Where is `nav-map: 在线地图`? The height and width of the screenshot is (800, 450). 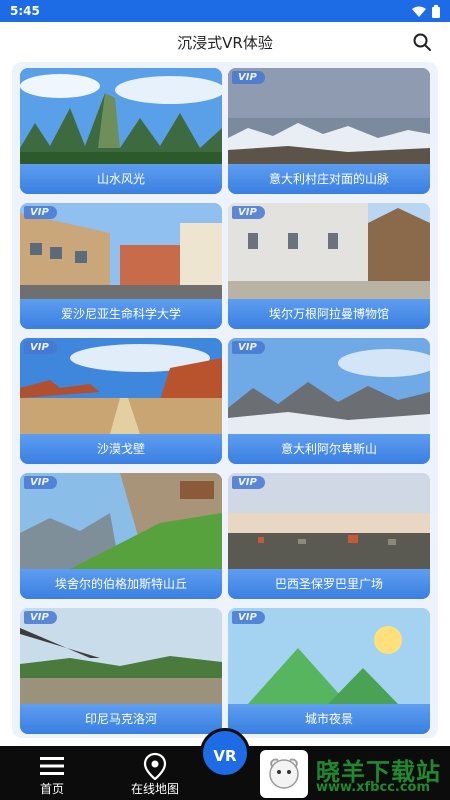
nav-map: 在线地图 is located at coordinates (155, 773).